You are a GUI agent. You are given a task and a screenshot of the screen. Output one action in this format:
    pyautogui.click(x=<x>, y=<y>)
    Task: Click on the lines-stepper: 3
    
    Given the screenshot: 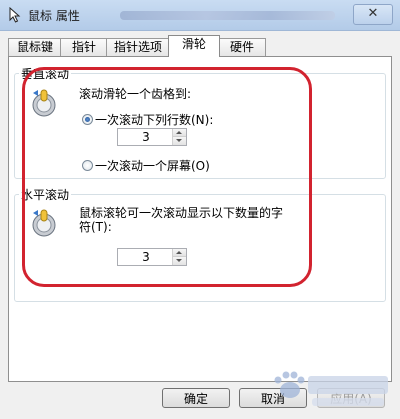 What is the action you would take?
    pyautogui.click(x=152, y=137)
    